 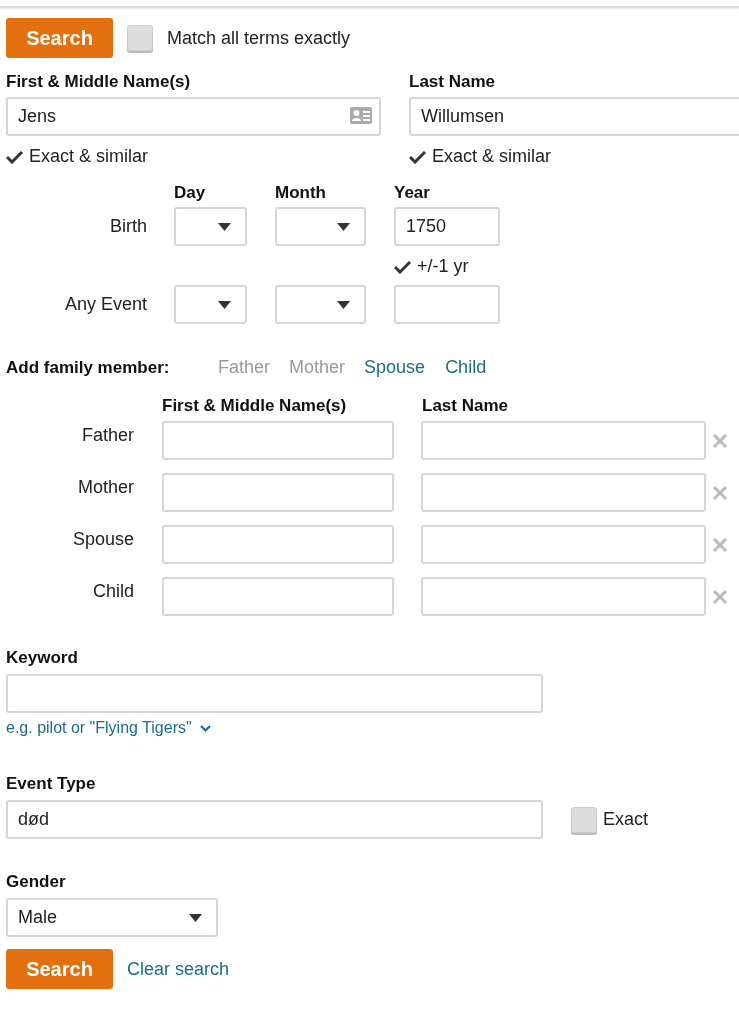 I want to click on year-field: 1750, so click(x=447, y=226).